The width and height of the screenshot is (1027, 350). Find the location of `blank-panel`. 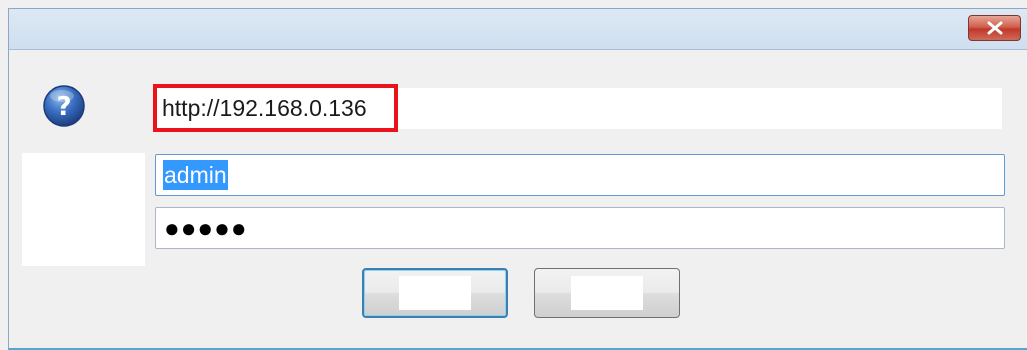

blank-panel is located at coordinates (83, 209).